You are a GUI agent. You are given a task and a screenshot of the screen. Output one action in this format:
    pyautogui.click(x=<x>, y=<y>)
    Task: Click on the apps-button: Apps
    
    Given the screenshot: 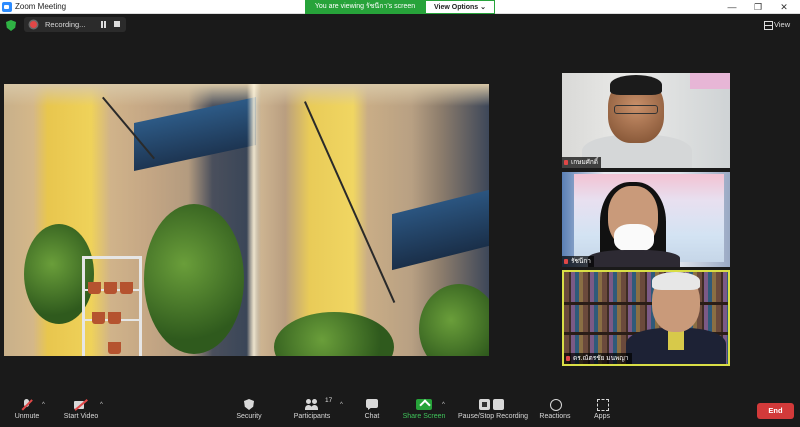 What is the action you would take?
    pyautogui.click(x=602, y=412)
    